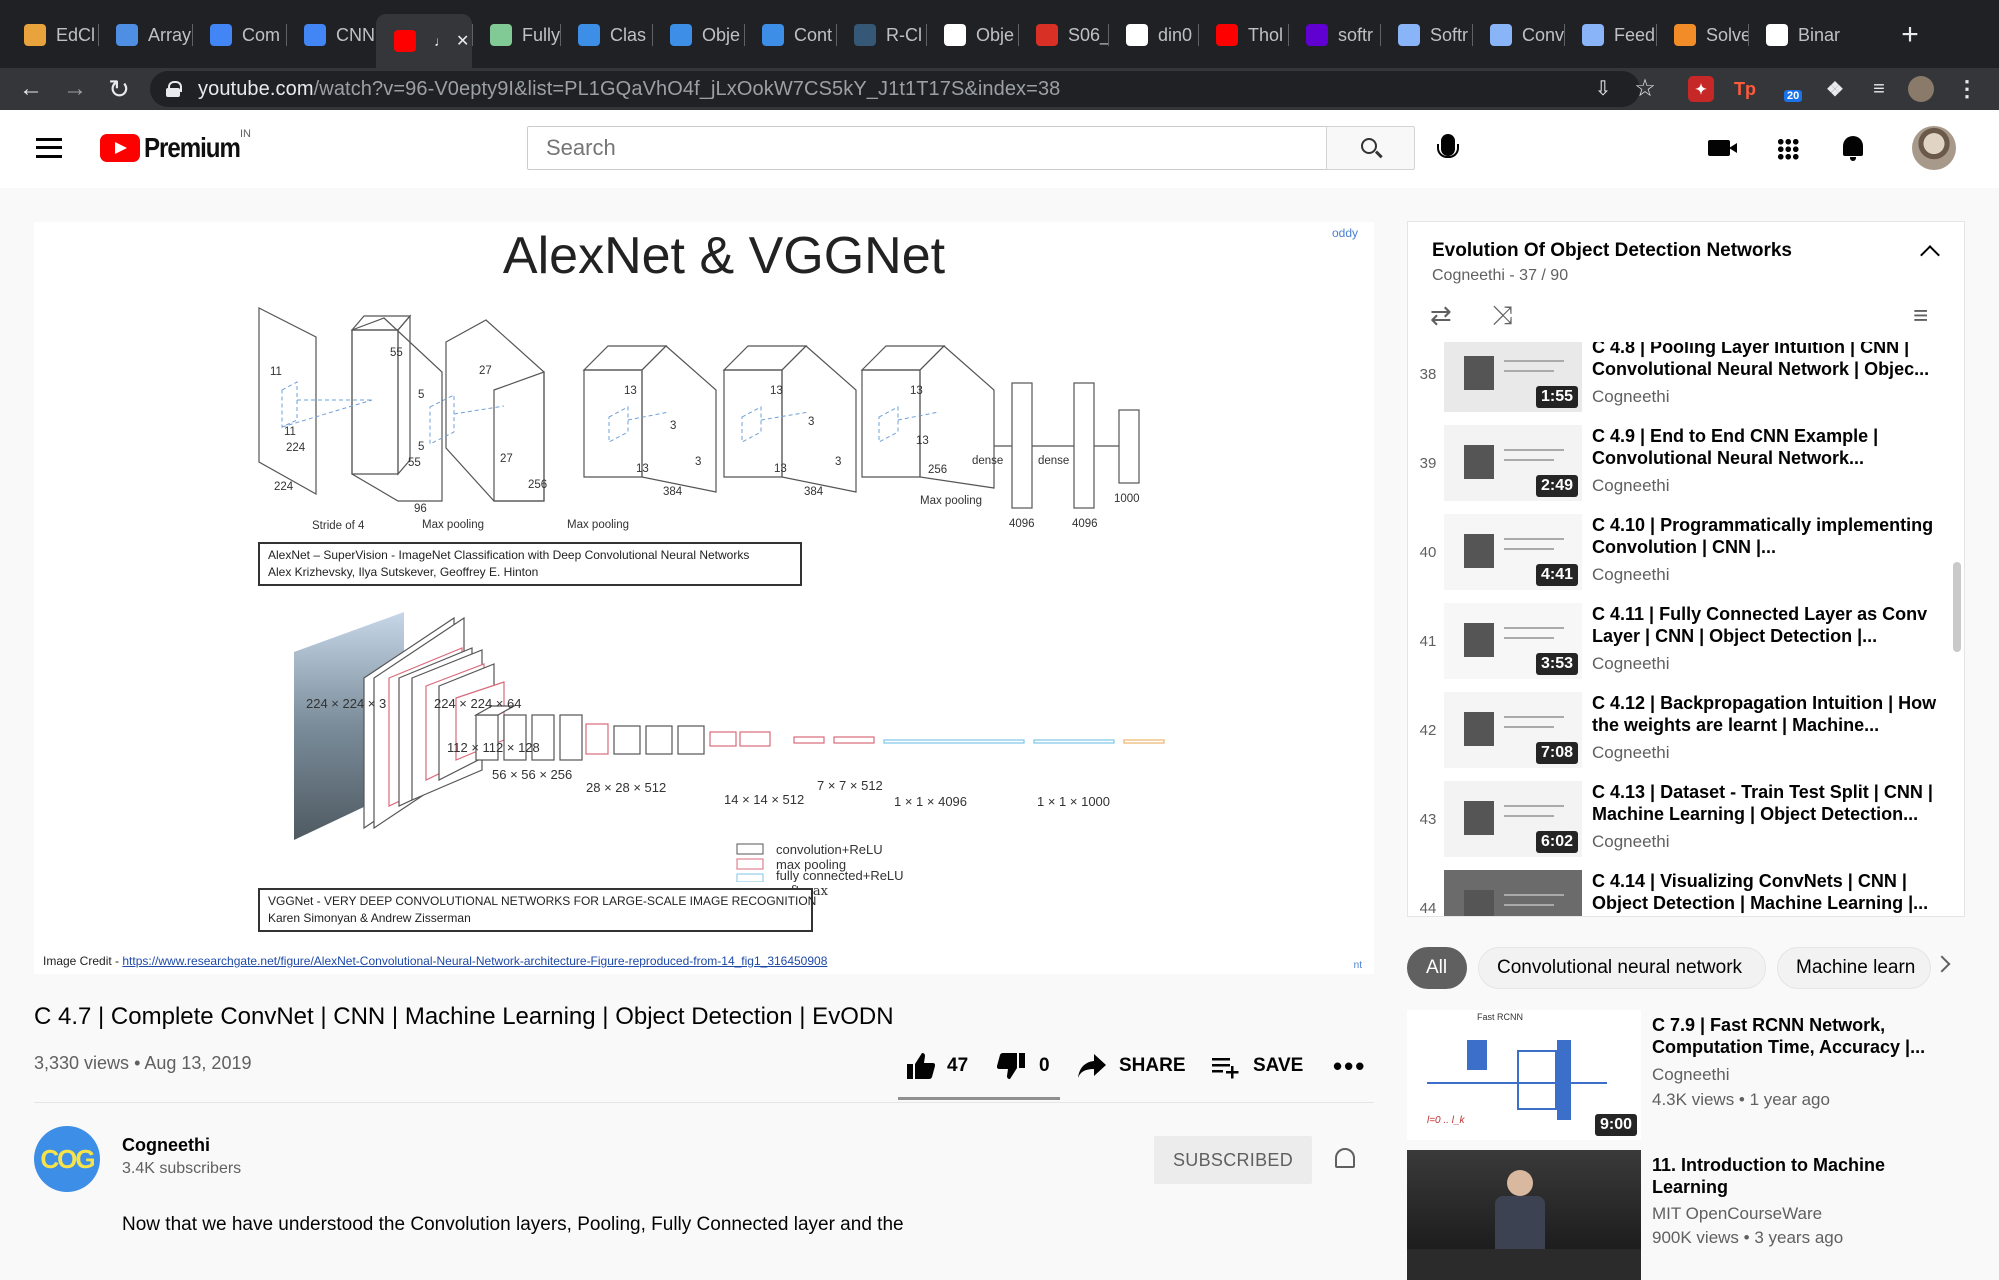 The width and height of the screenshot is (1999, 1280). What do you see at coordinates (1513, 374) in the screenshot?
I see `playlist-item-thumbnail: 1:55` at bounding box center [1513, 374].